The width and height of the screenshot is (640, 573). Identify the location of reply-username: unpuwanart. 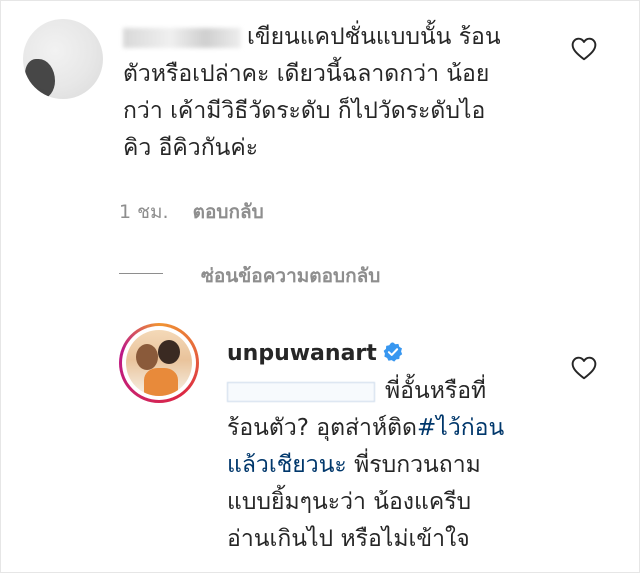
(302, 353).